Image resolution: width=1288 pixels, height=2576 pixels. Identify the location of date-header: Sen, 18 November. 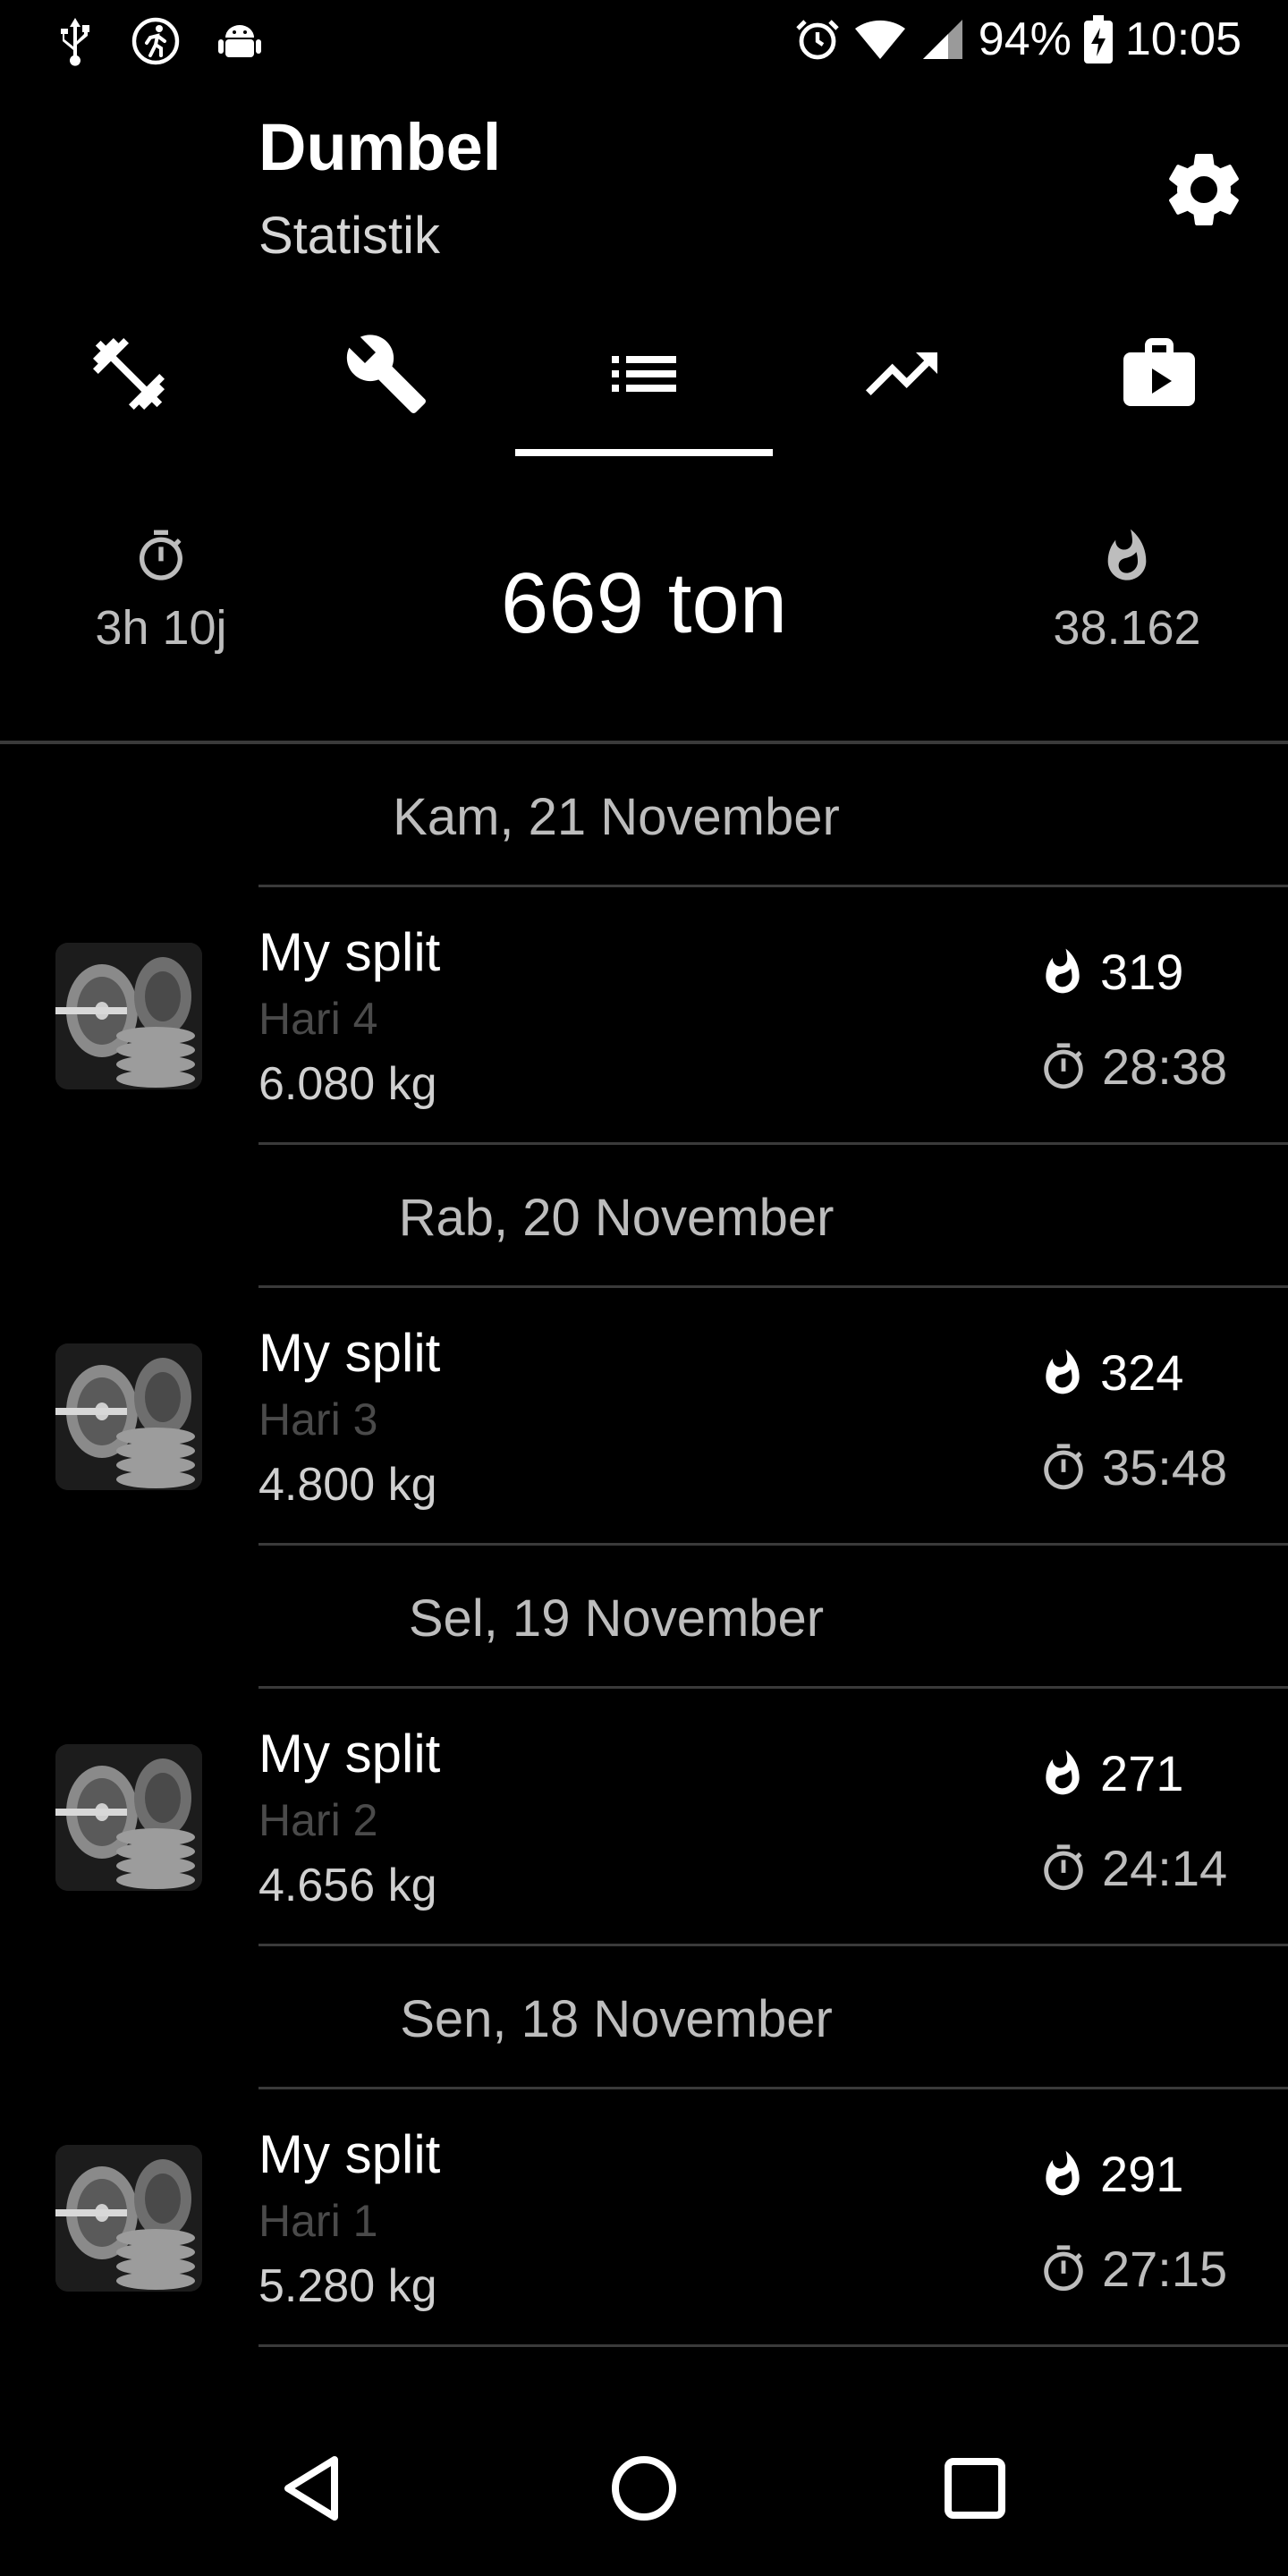
(644, 2017).